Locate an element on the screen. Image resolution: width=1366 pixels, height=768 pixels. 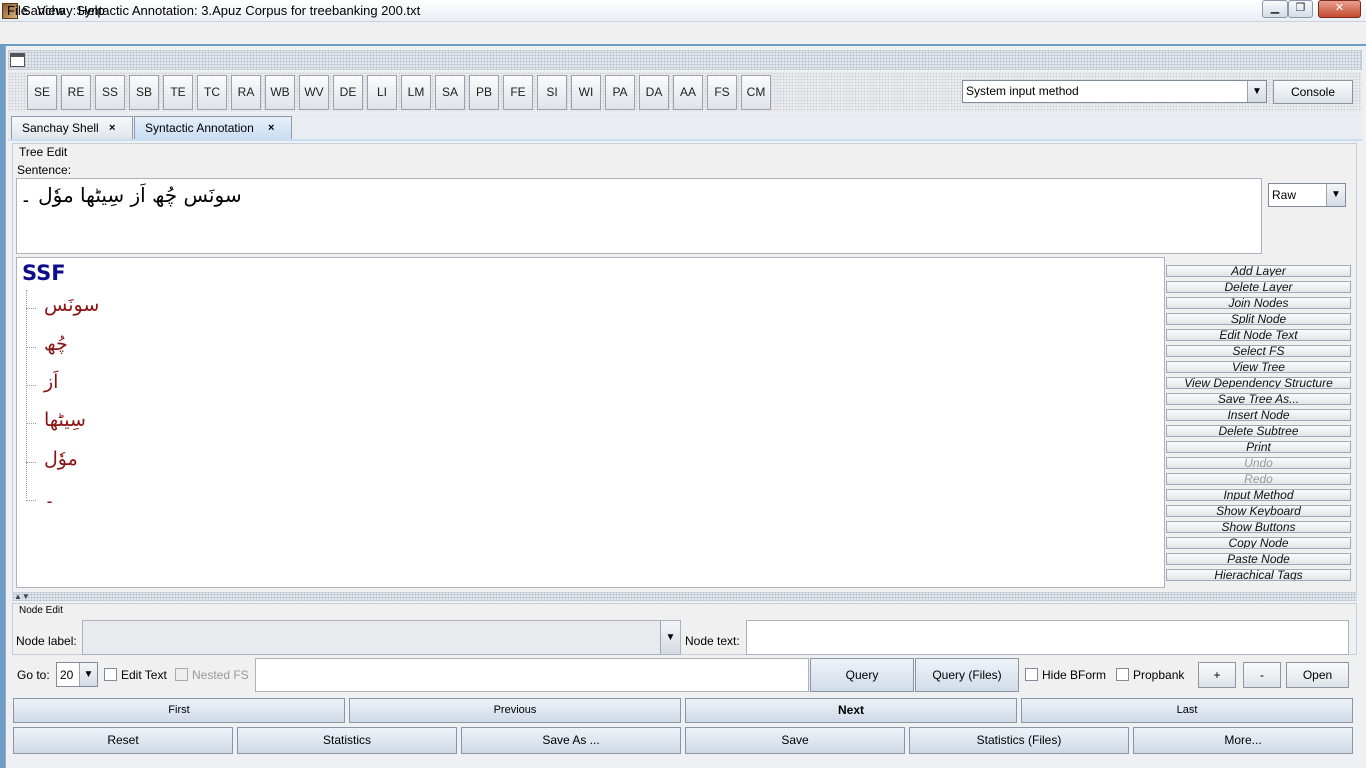
query-button: Query is located at coordinates (862, 675).